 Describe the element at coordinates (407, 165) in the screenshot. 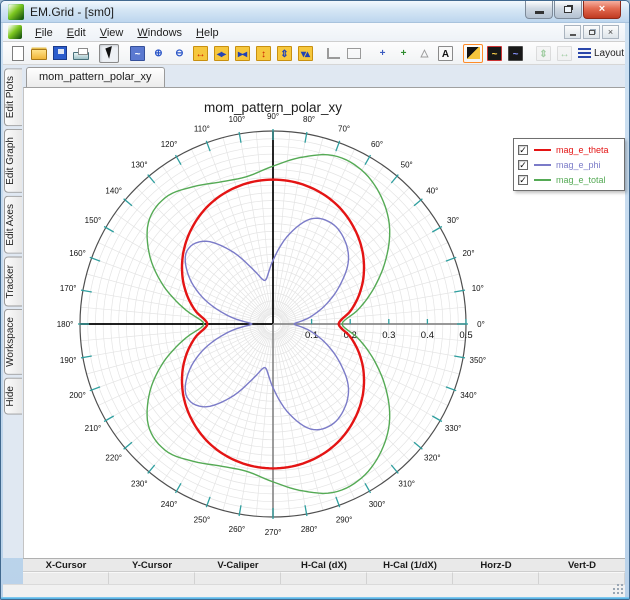

I see `angle-label-50: 50°` at that location.